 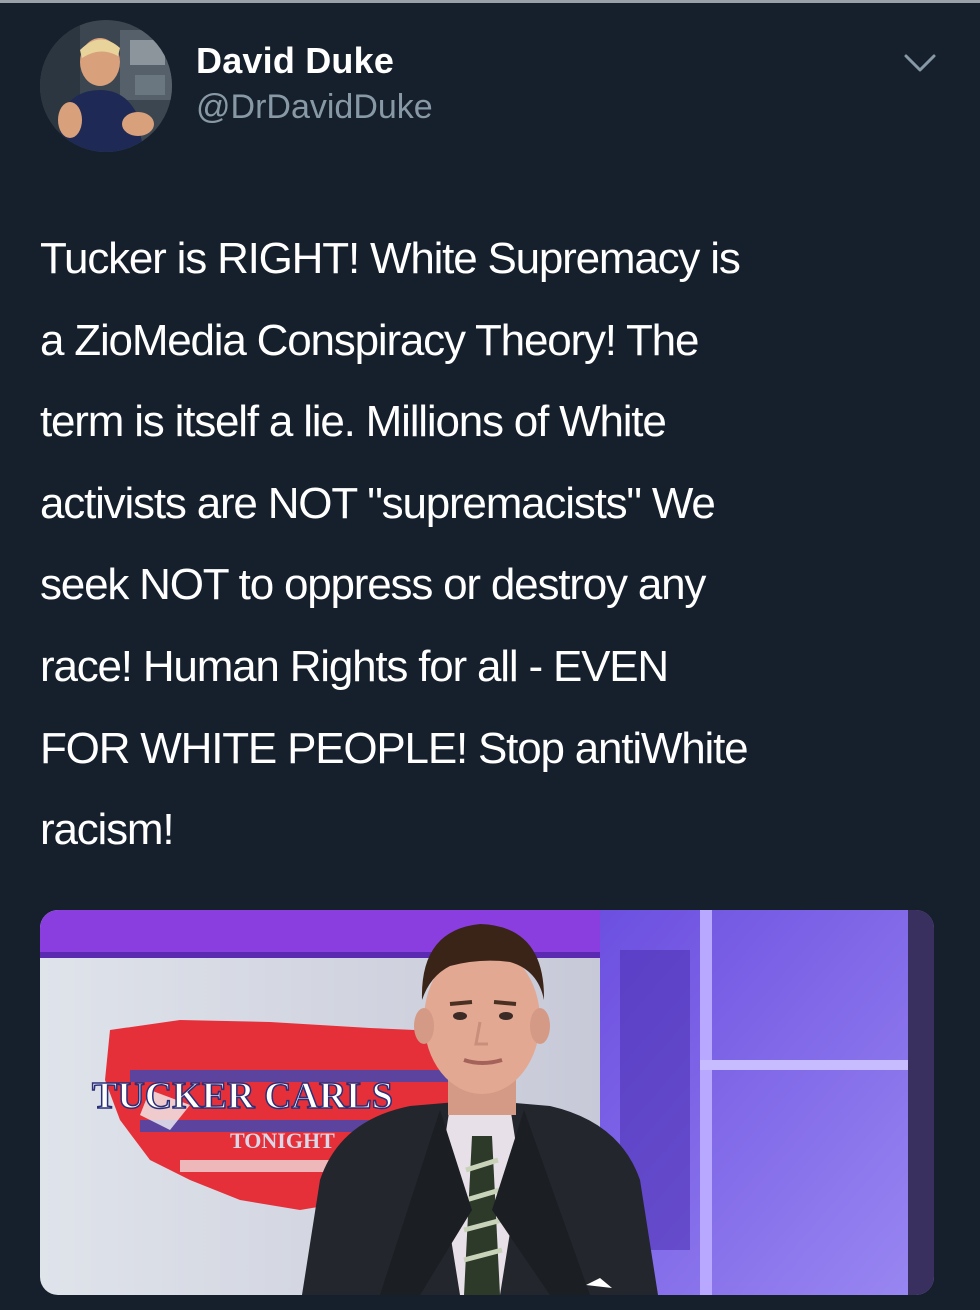 I want to click on media-overlay-subtitle: TONIGHT, so click(x=282, y=1140).